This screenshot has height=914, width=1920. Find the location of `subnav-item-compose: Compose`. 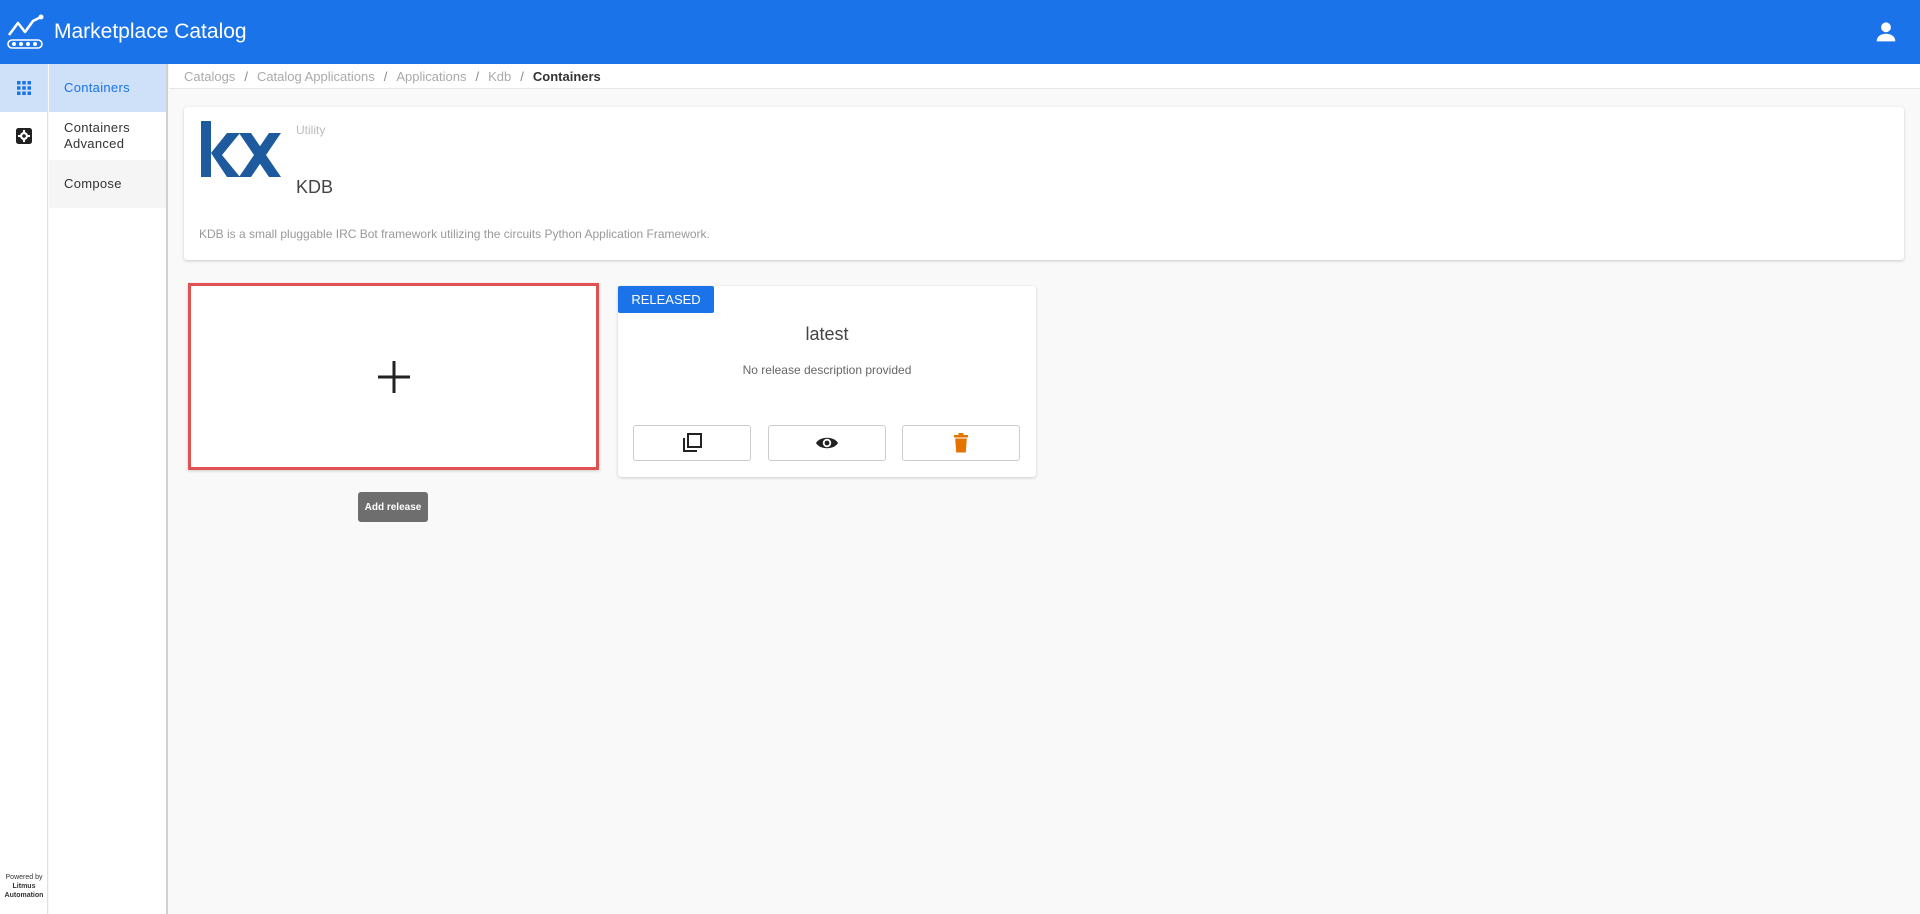

subnav-item-compose: Compose is located at coordinates (107, 184).